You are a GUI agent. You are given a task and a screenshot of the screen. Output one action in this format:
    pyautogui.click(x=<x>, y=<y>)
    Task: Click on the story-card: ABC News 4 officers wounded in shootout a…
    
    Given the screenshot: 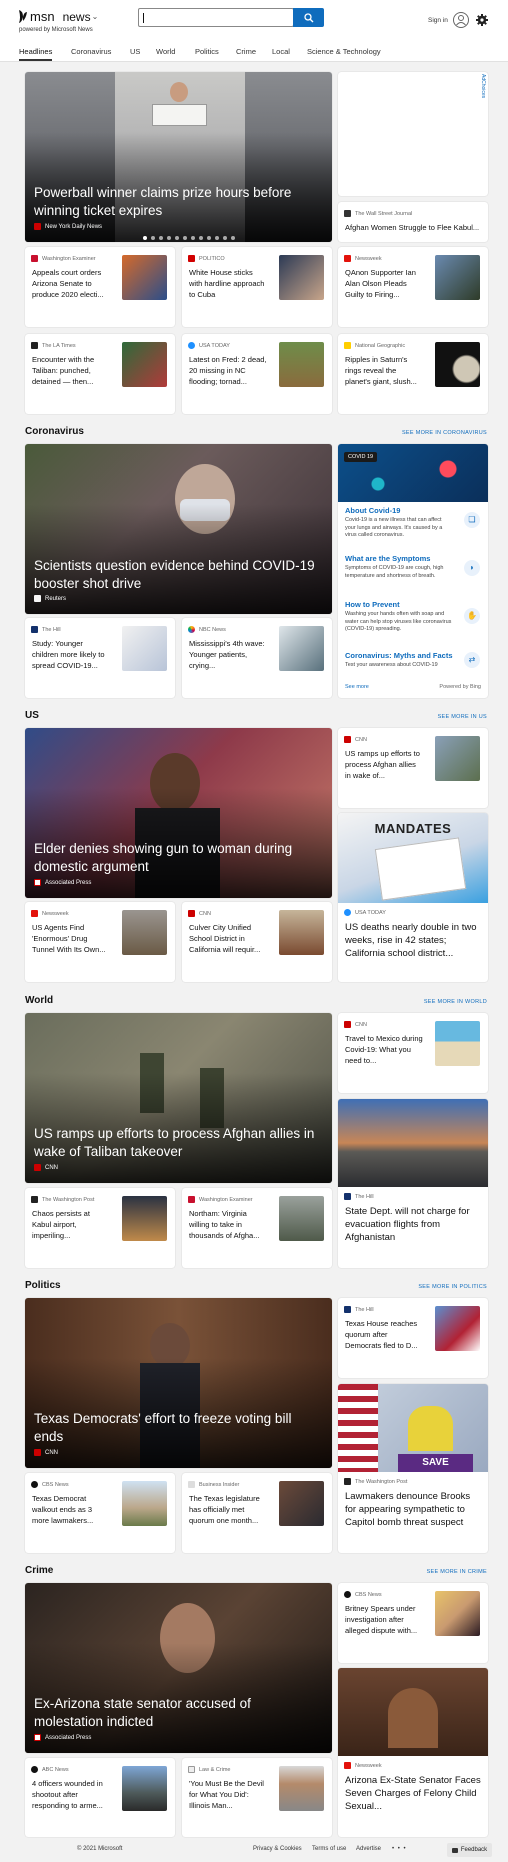 What is the action you would take?
    pyautogui.click(x=100, y=1797)
    